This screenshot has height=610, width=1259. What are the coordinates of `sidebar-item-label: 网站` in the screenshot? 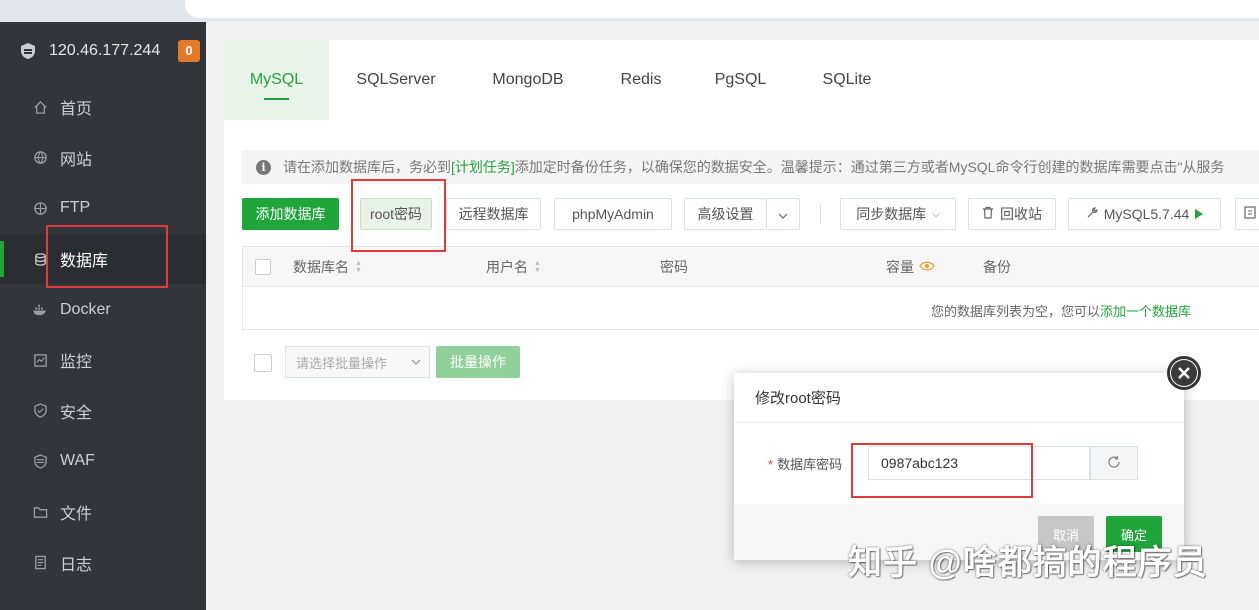 It's located at (76, 160).